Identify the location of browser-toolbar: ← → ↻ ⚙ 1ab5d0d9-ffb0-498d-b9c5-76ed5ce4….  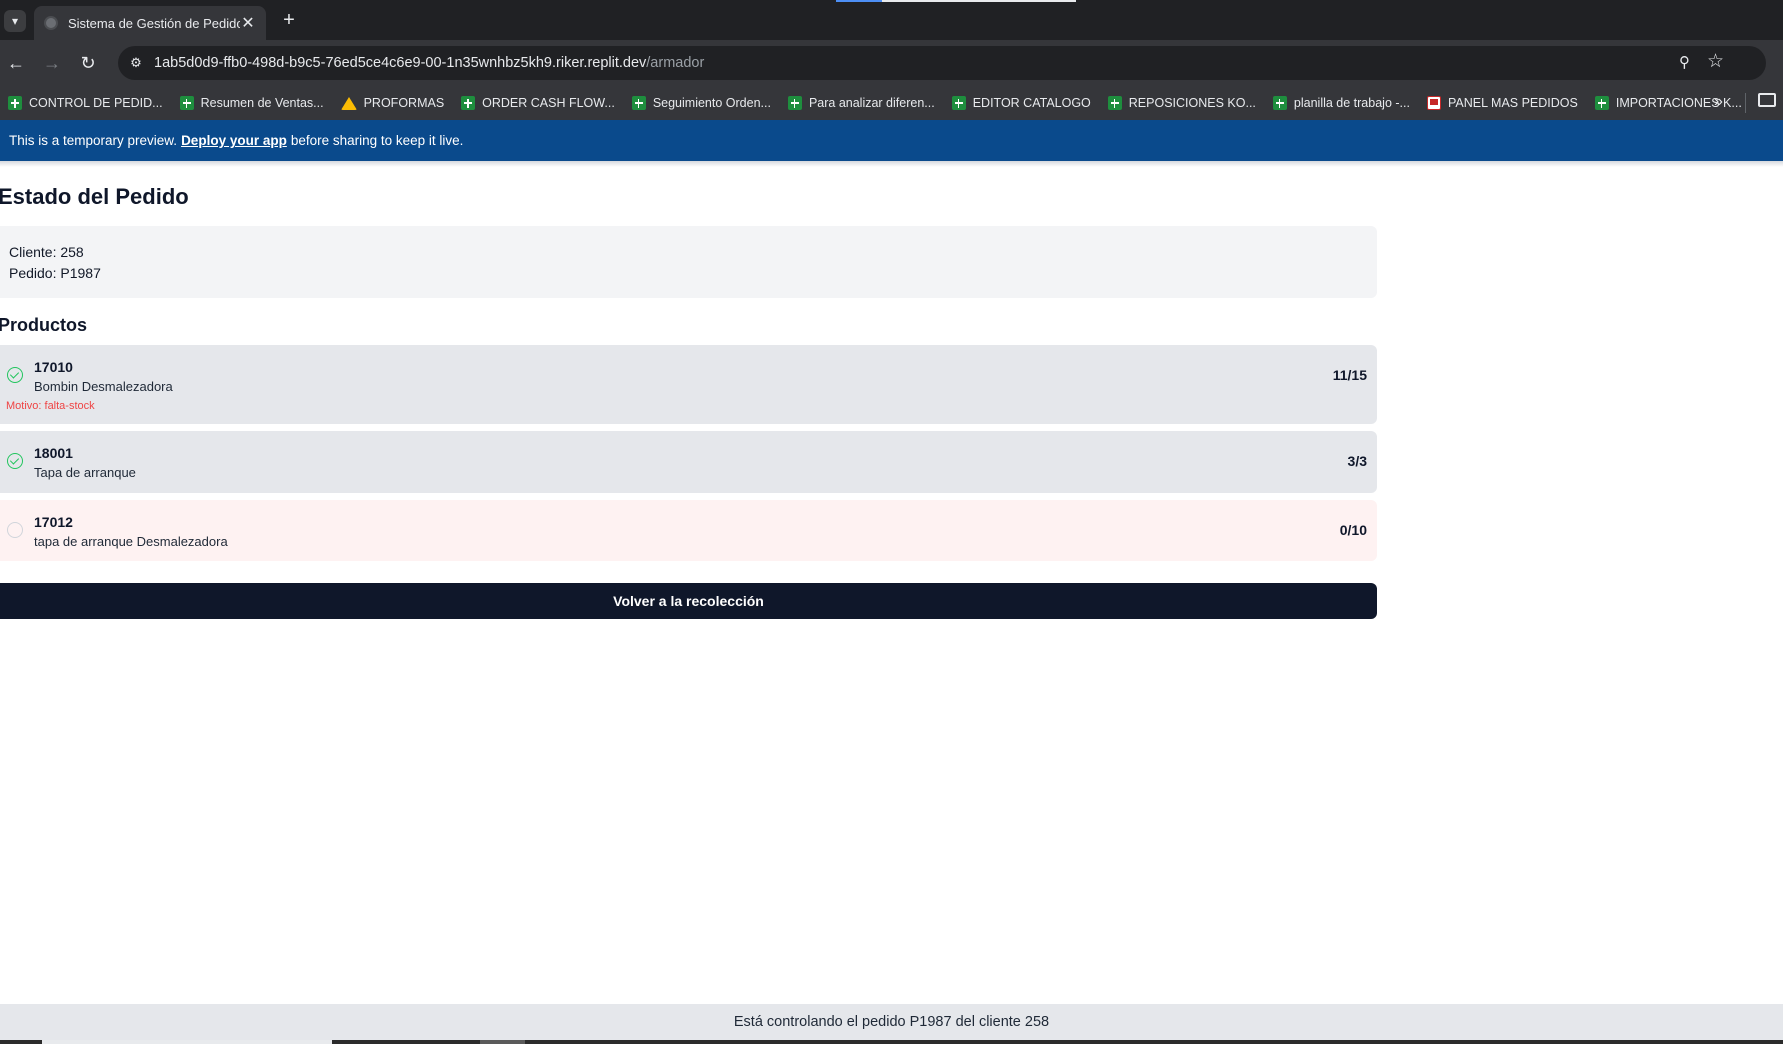
(891, 80).